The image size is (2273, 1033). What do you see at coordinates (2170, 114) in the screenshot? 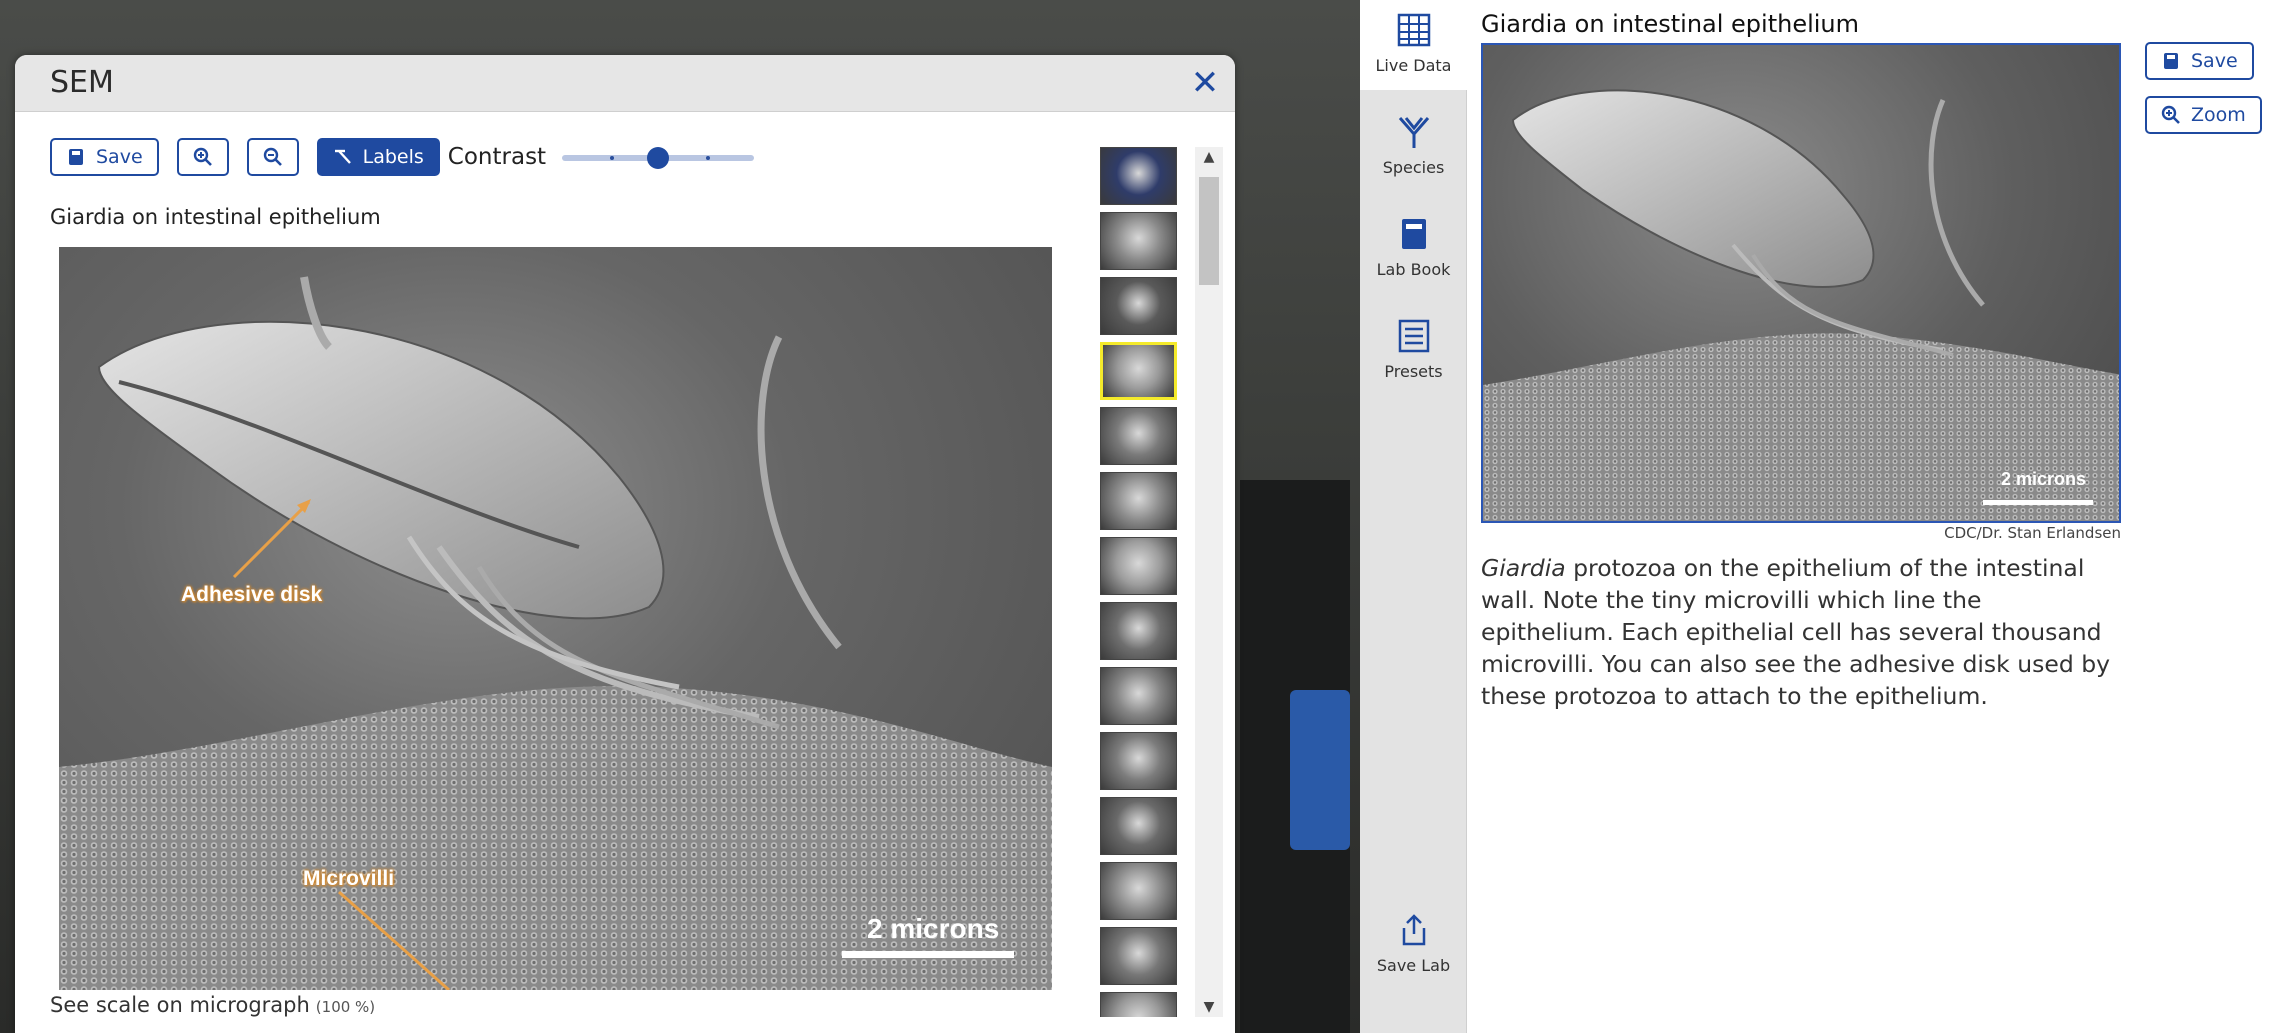
I see `zoom-icon` at bounding box center [2170, 114].